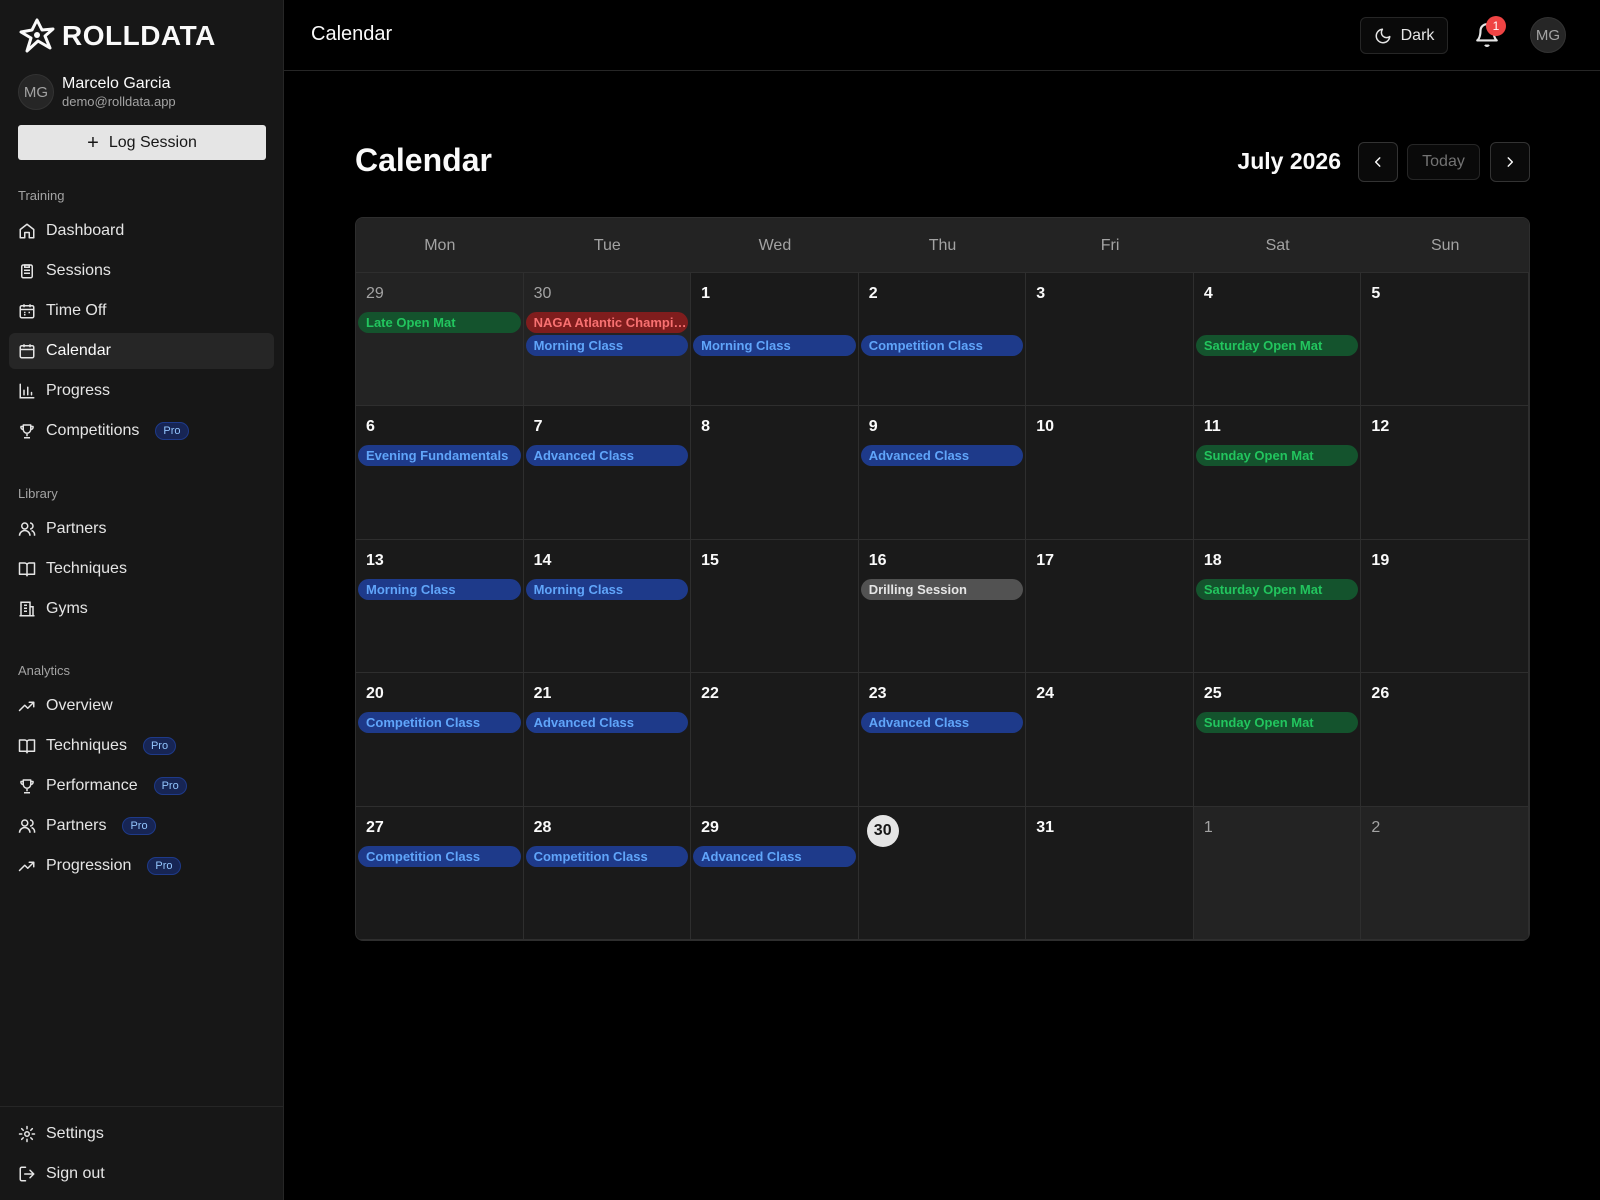 This screenshot has height=1200, width=1600. I want to click on topbar-title: Calendar, so click(352, 34).